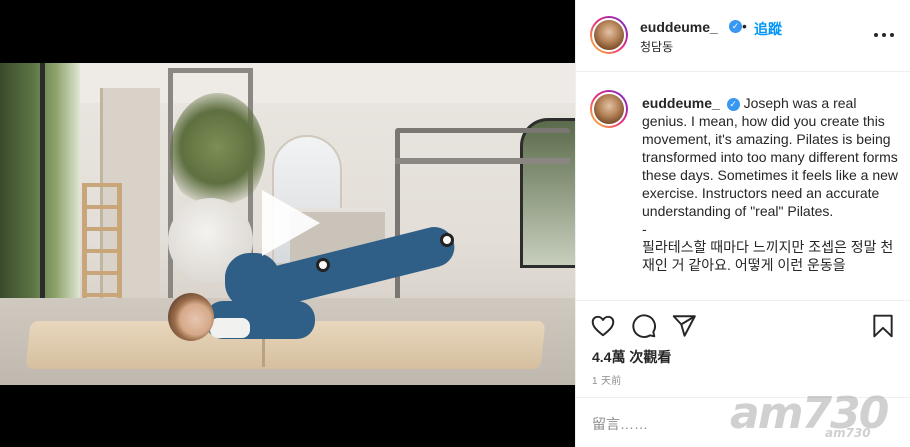  Describe the element at coordinates (252, 280) in the screenshot. I see `instructor-knee` at that location.